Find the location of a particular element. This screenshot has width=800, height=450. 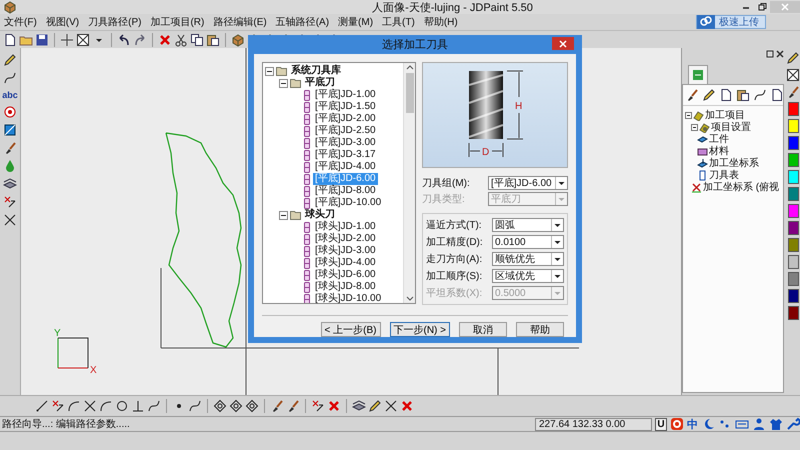

menu-item: 视图(V) is located at coordinates (63, 22).